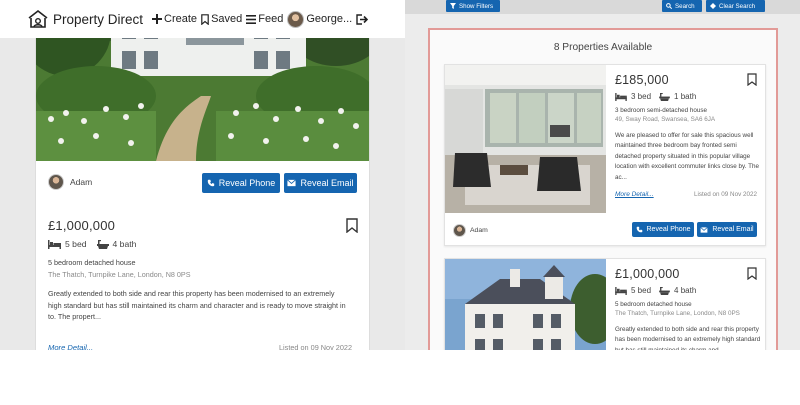 This screenshot has width=800, height=405. I want to click on eraser-icon, so click(713, 6).